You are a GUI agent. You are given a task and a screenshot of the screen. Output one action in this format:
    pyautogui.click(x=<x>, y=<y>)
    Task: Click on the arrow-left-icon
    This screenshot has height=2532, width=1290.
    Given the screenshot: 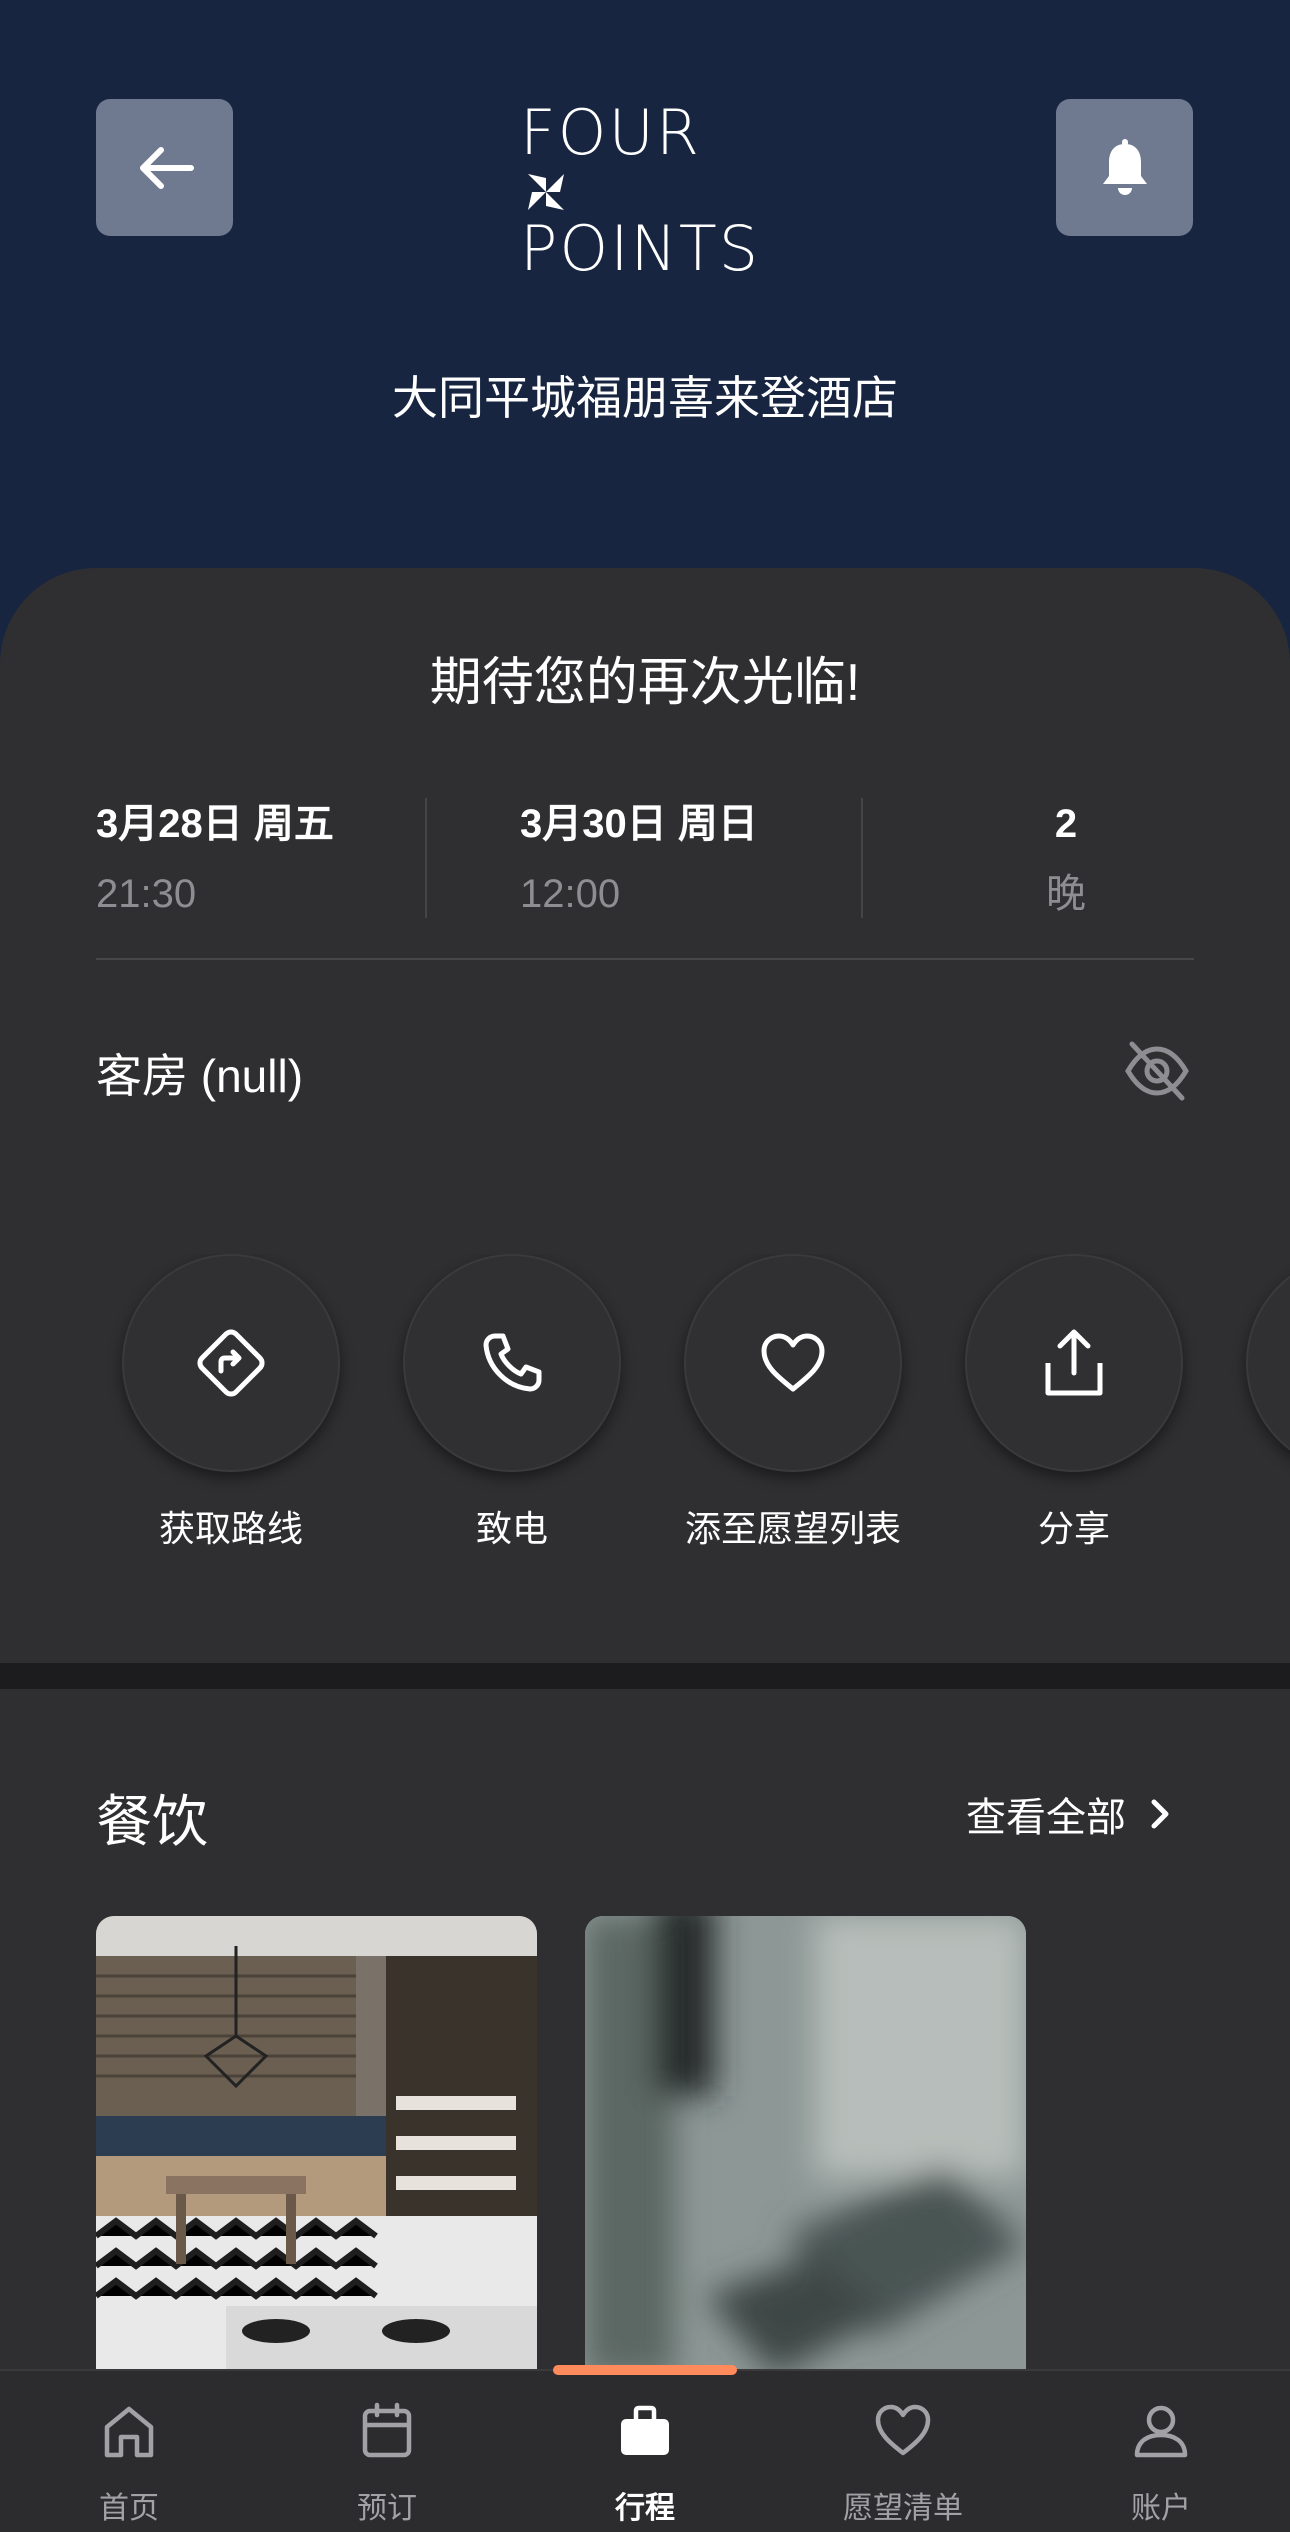 What is the action you would take?
    pyautogui.click(x=166, y=167)
    